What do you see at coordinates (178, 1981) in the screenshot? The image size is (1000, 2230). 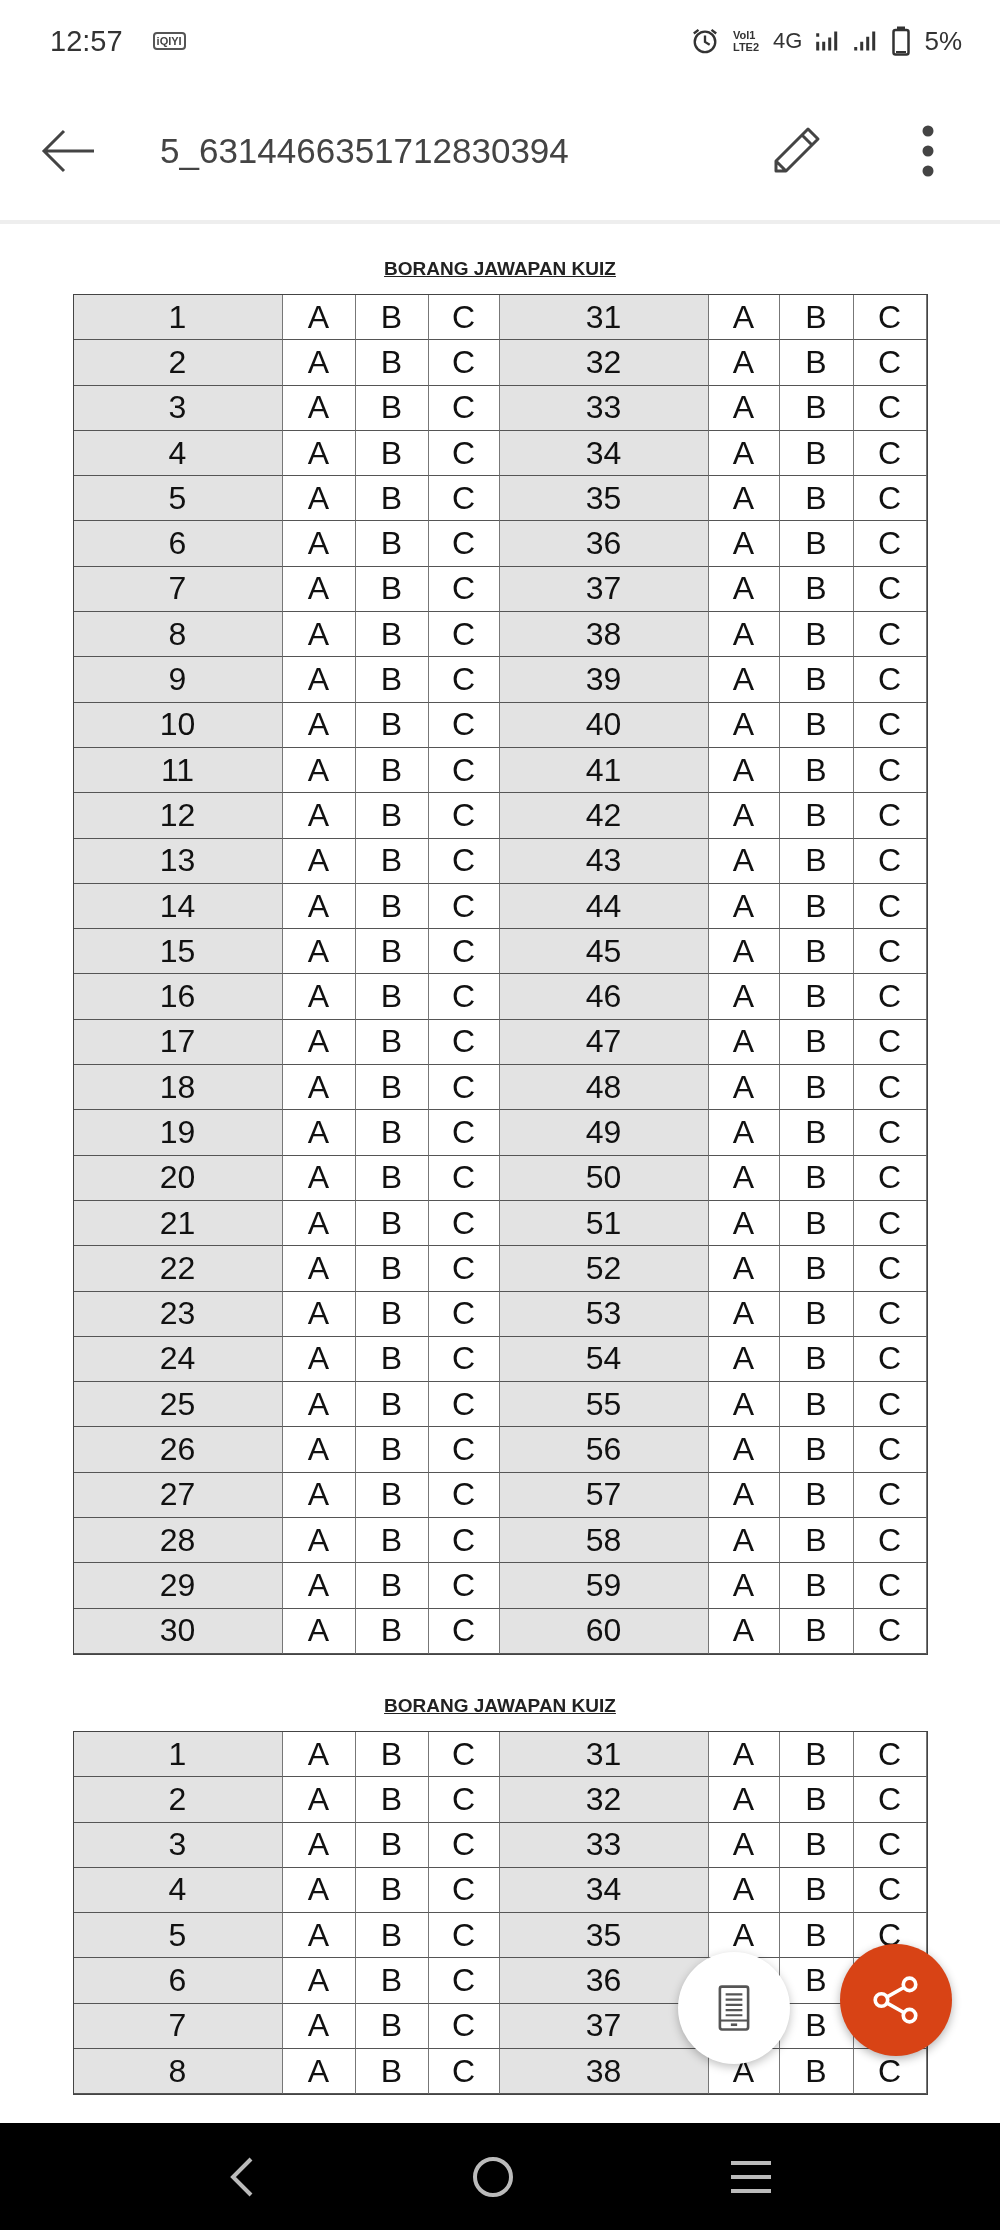 I see `question-number: 6` at bounding box center [178, 1981].